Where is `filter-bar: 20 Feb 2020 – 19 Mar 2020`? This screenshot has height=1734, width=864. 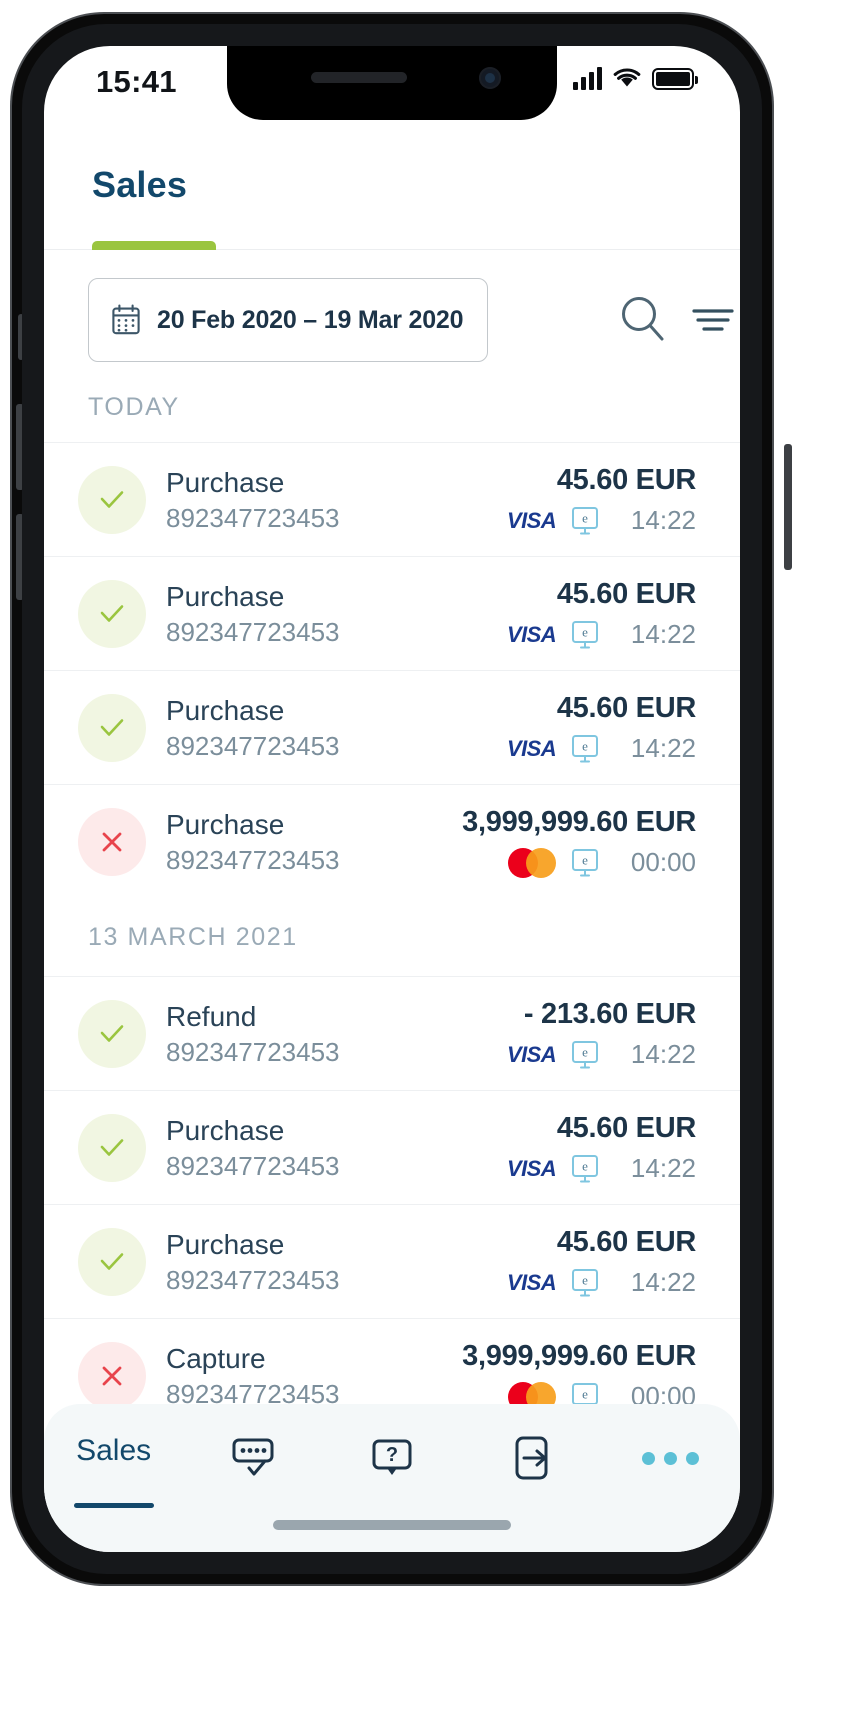 filter-bar: 20 Feb 2020 – 19 Mar 2020 is located at coordinates (392, 320).